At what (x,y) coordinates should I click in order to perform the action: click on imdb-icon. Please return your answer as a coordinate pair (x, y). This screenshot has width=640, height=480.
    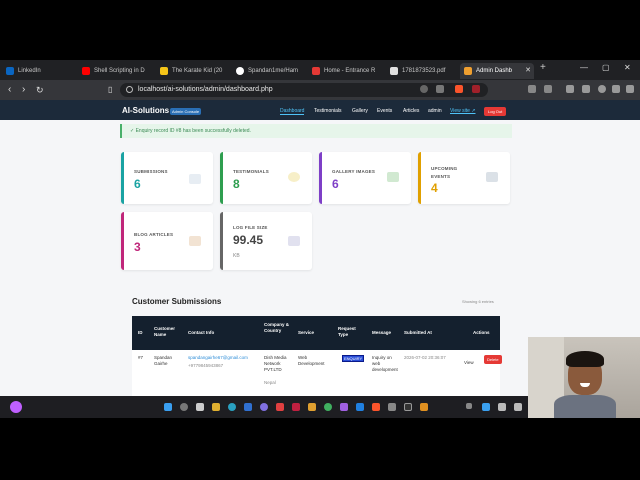
    Looking at the image, I should click on (164, 71).